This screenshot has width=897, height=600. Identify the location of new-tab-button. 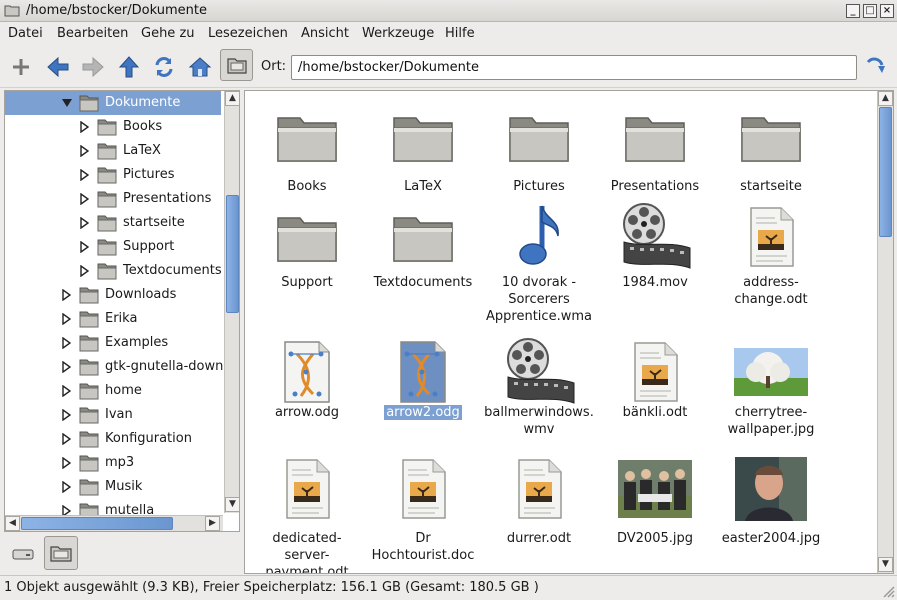
(21, 67).